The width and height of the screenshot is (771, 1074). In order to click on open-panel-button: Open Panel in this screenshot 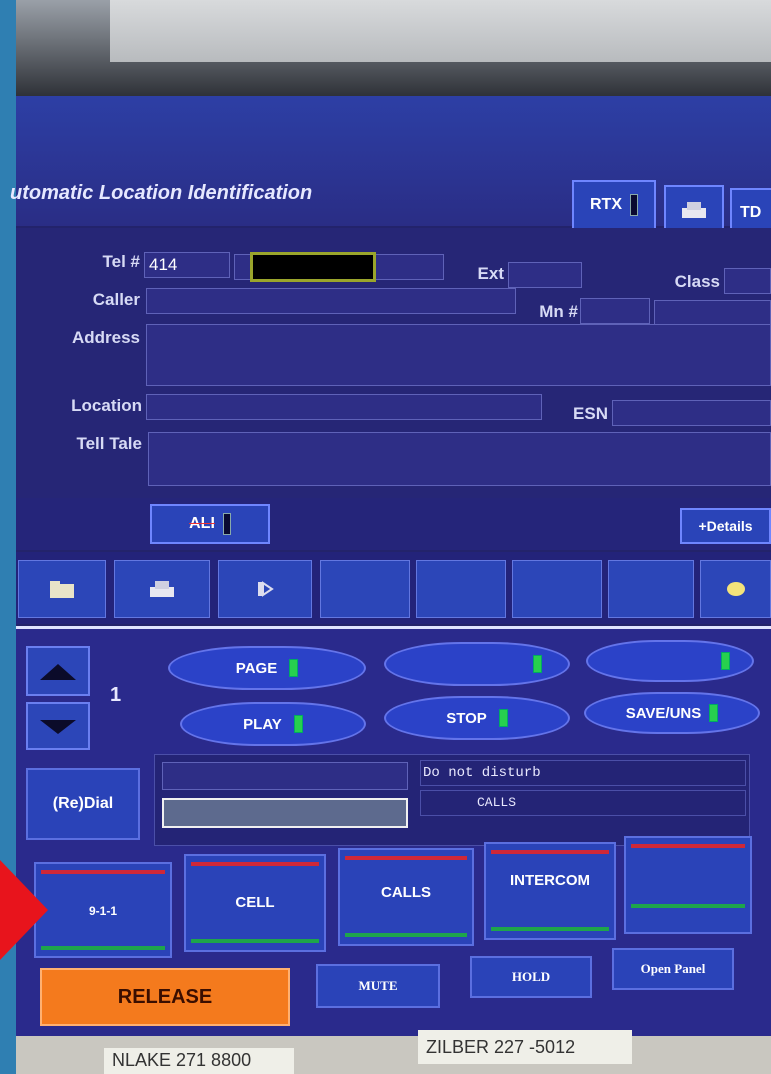, I will do `click(673, 969)`.